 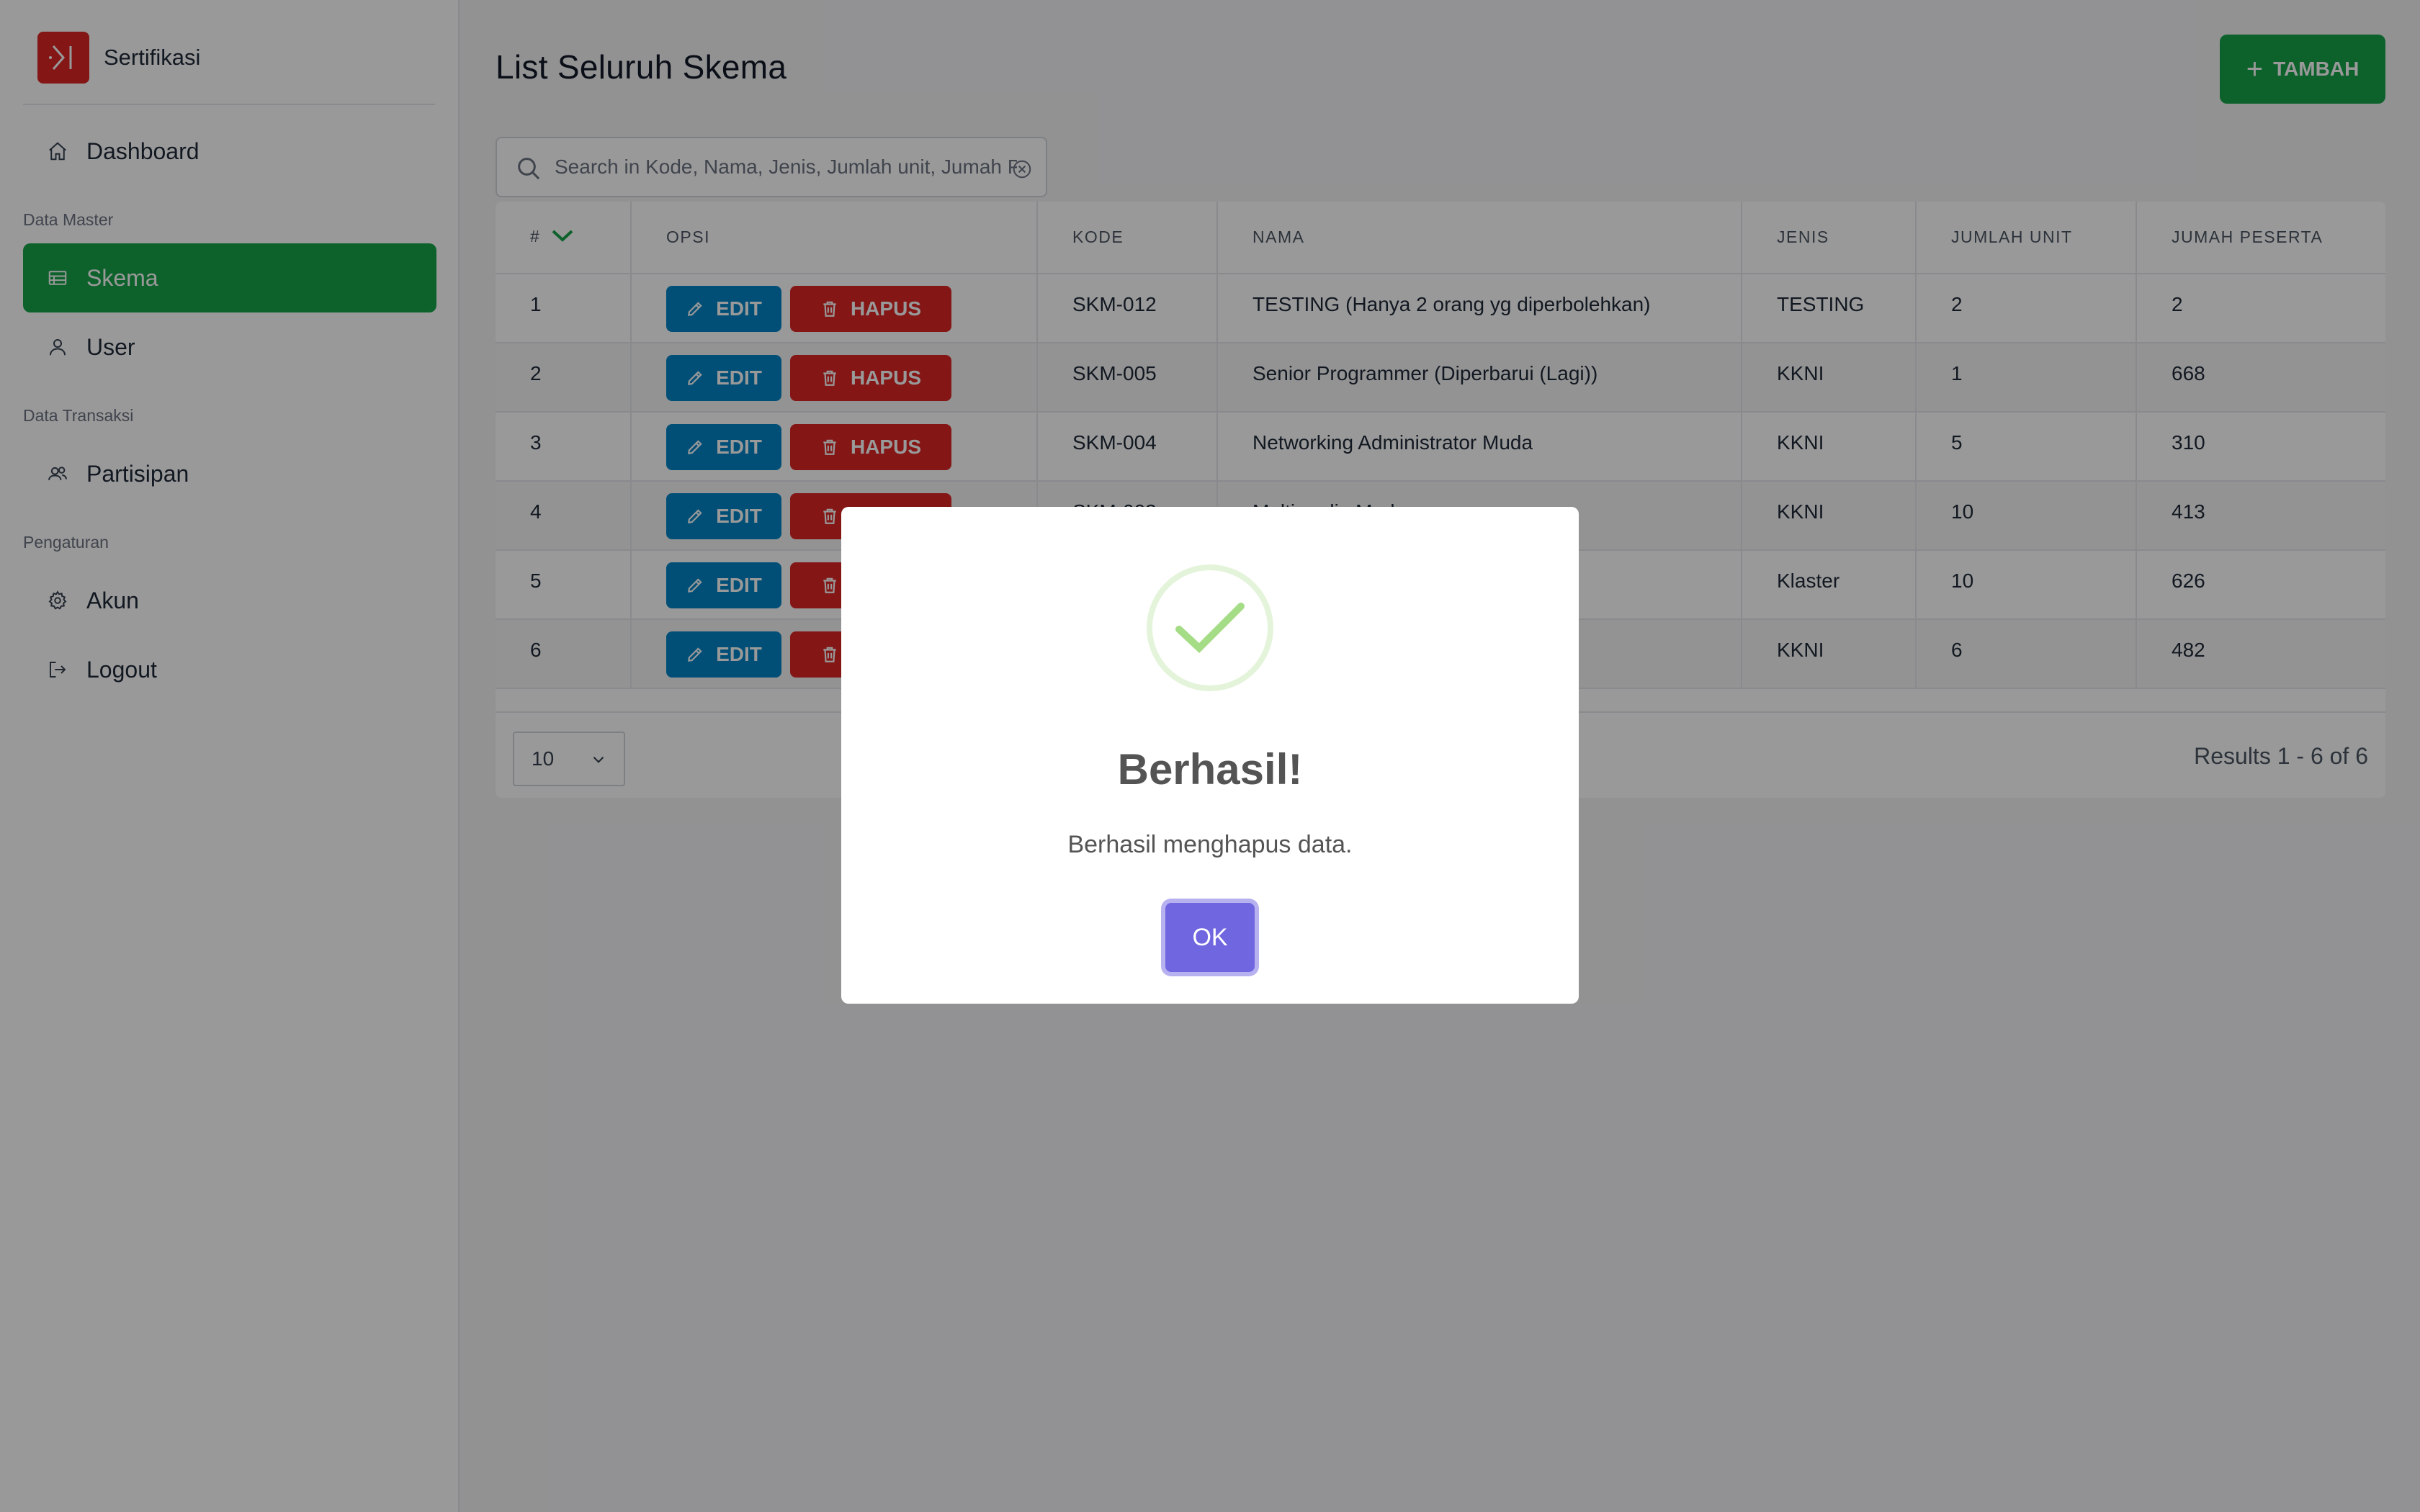 What do you see at coordinates (1210, 627) in the screenshot?
I see `success-check-icon` at bounding box center [1210, 627].